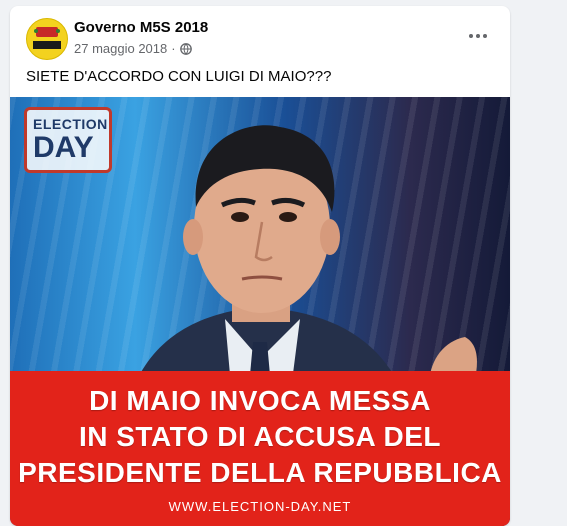 This screenshot has width=567, height=526. What do you see at coordinates (70, 124) in the screenshot?
I see `logo-text-top: ELECTION` at bounding box center [70, 124].